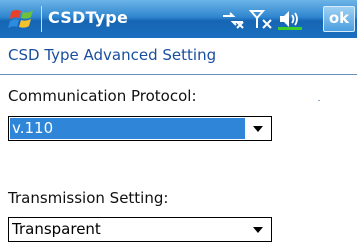  Describe the element at coordinates (41, 19) in the screenshot. I see `title-separator` at that location.